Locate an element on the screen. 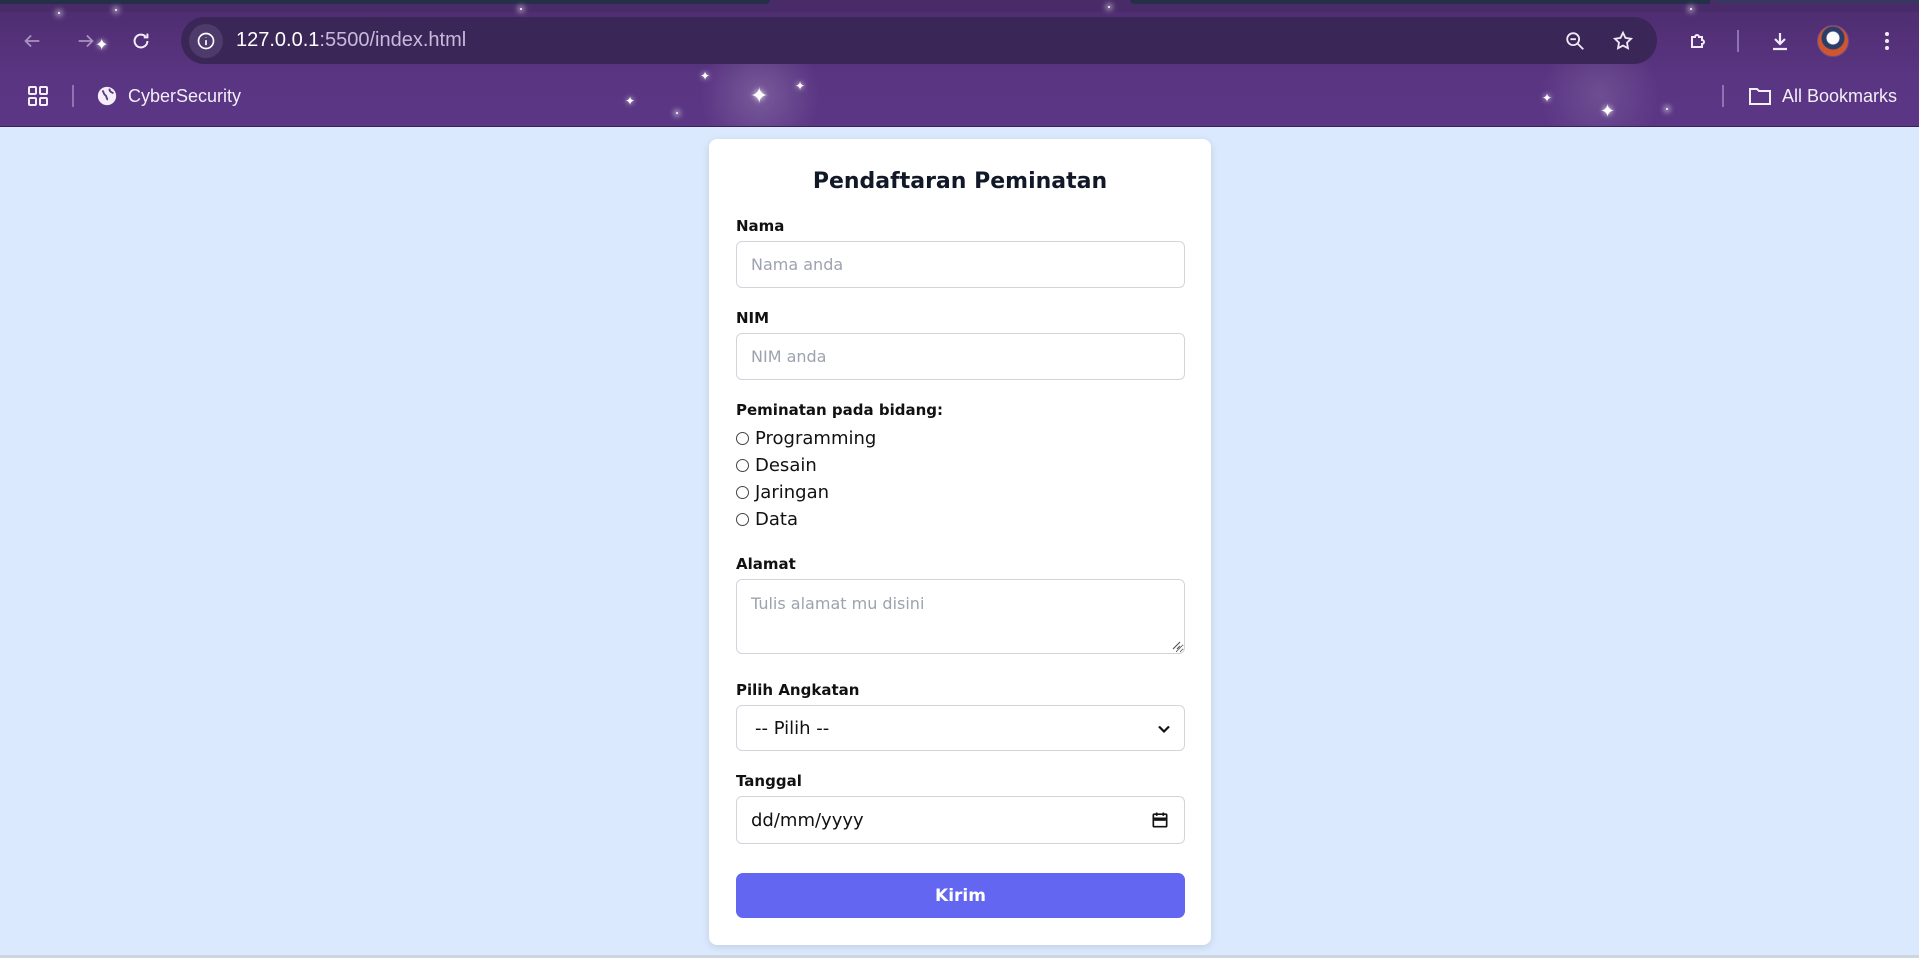 This screenshot has height=958, width=1919. bookmark-cybersecurity: CyberSecurity is located at coordinates (168, 96).